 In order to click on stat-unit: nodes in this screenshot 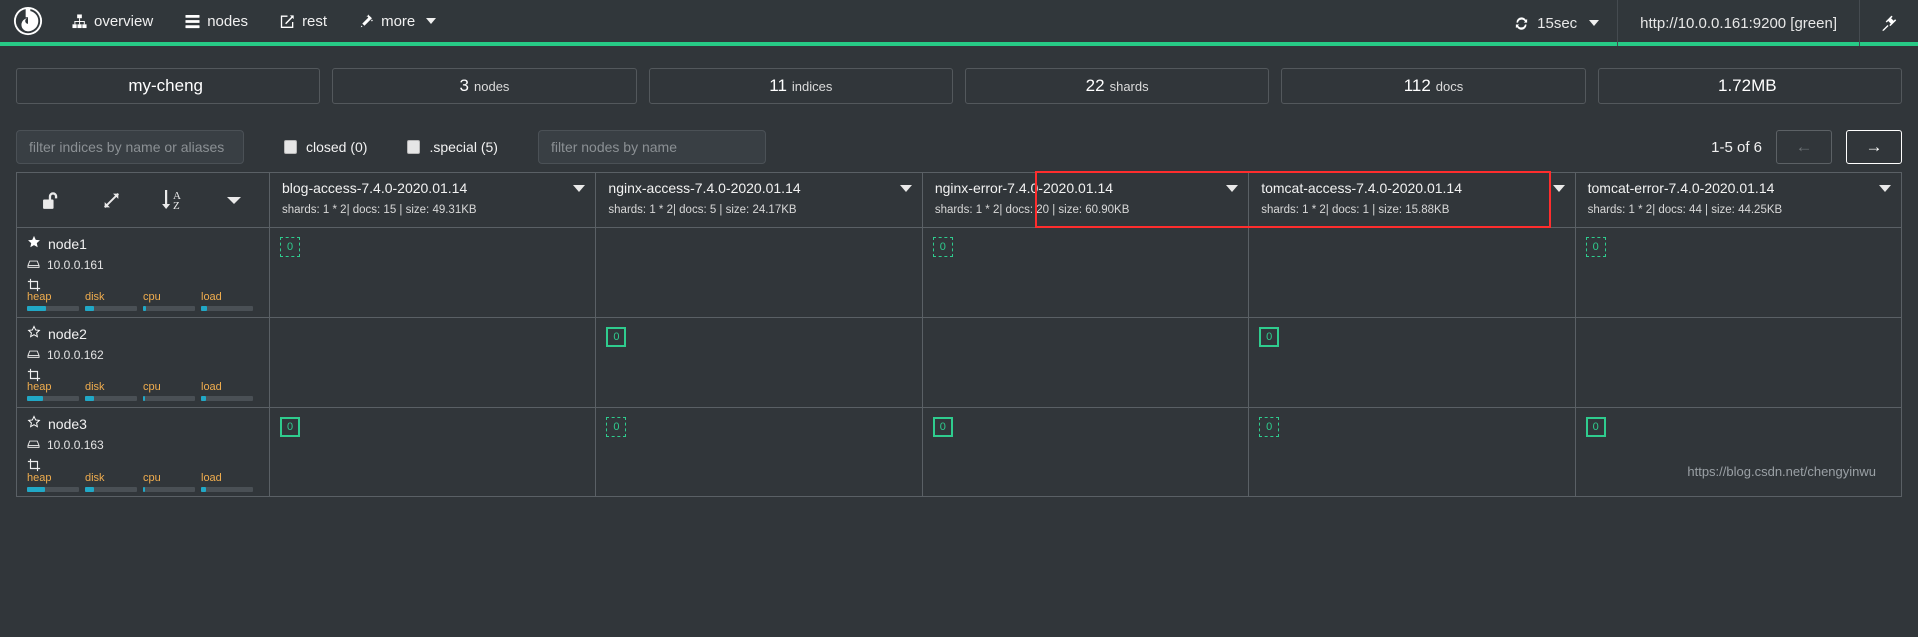, I will do `click(492, 86)`.